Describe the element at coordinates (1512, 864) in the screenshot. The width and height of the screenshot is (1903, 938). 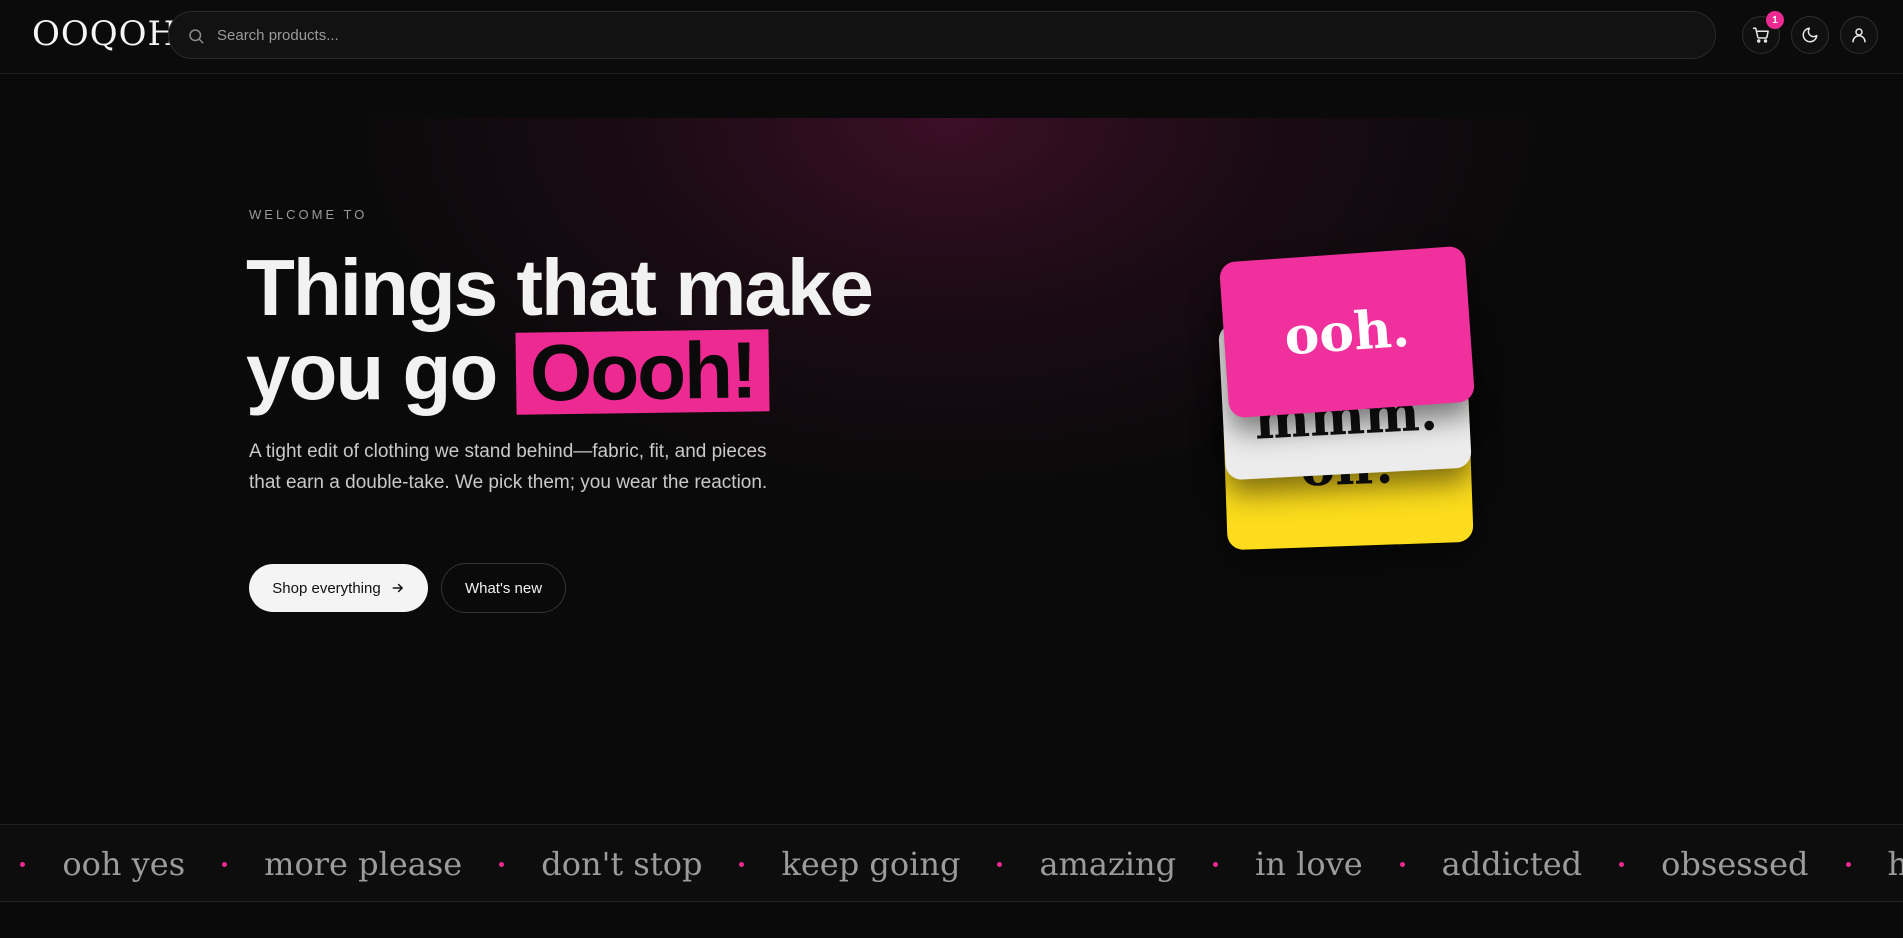
I see `marquee-item: addicted` at that location.